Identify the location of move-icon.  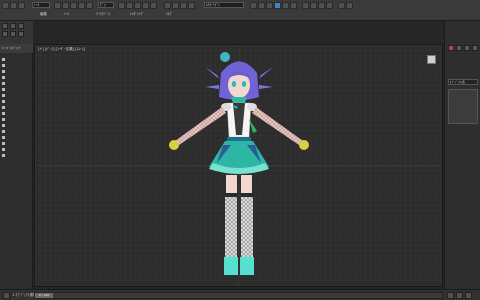
(73, 5).